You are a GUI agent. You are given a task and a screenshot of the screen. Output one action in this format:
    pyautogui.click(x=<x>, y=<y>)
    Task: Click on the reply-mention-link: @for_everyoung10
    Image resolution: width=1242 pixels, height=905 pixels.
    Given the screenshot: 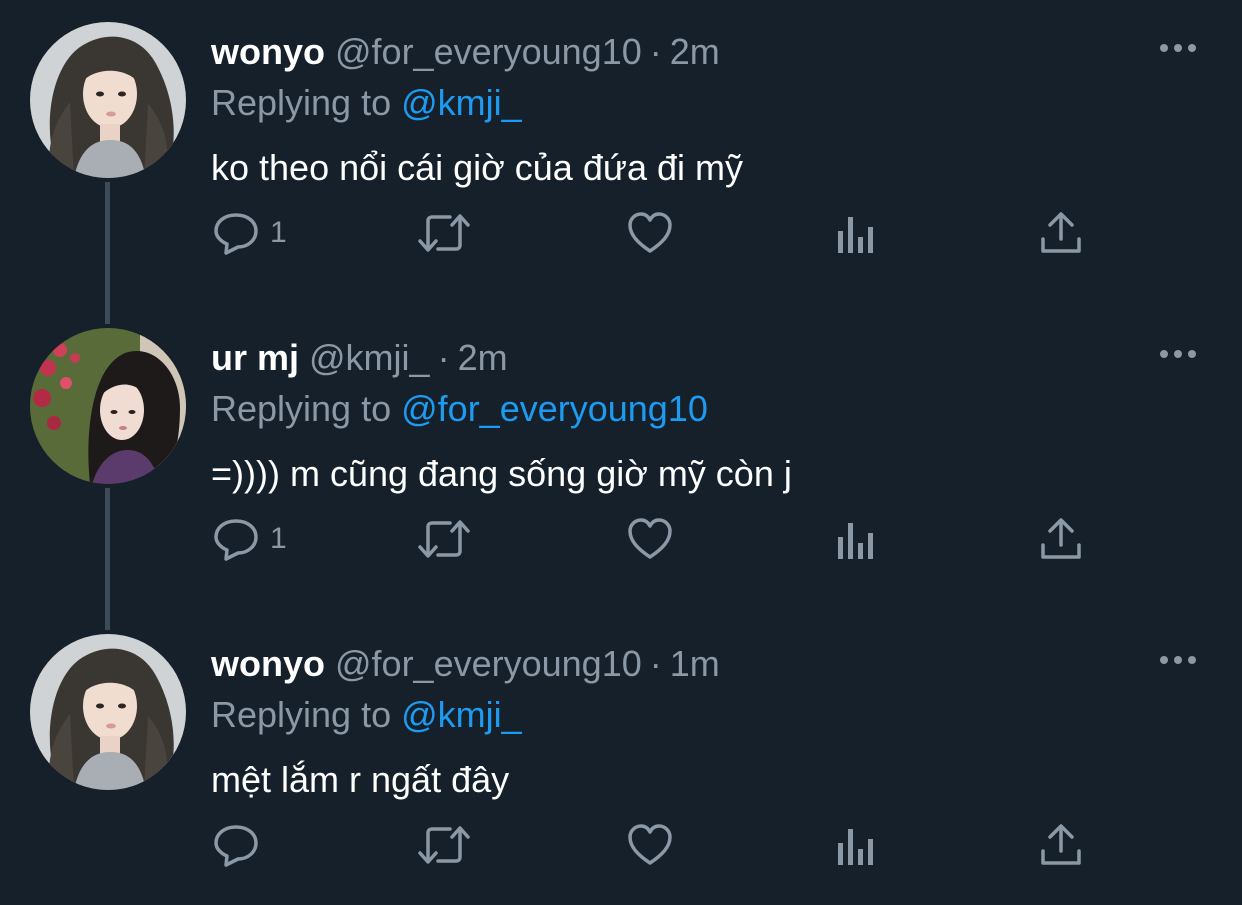 What is the action you would take?
    pyautogui.click(x=554, y=408)
    